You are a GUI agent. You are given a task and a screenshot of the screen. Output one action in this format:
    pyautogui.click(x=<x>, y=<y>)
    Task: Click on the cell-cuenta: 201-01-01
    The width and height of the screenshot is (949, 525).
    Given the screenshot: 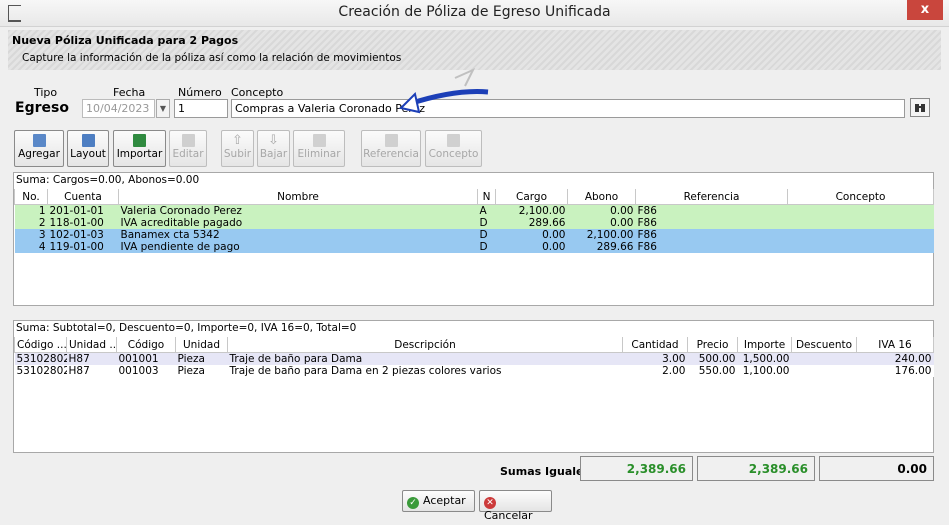 What is the action you would take?
    pyautogui.click(x=83, y=210)
    